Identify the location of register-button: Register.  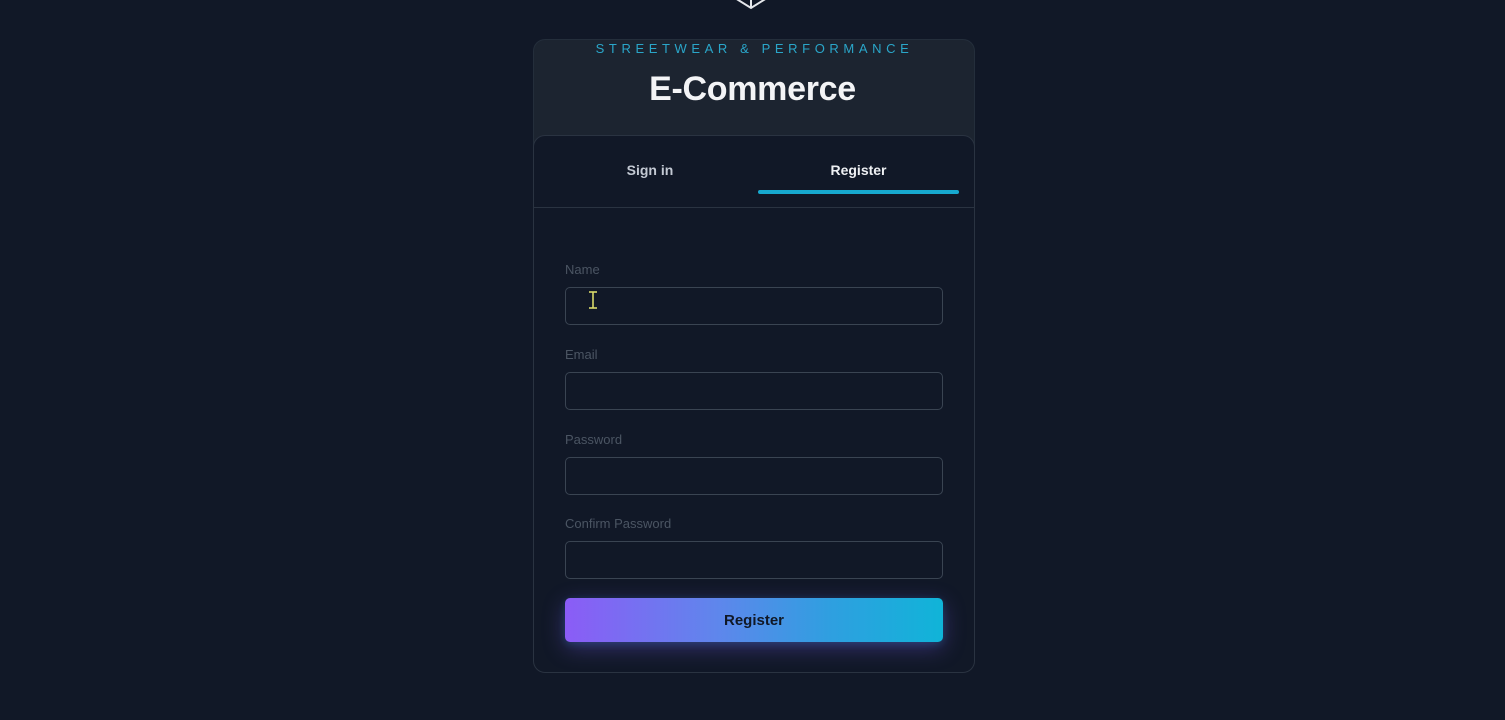
(754, 620).